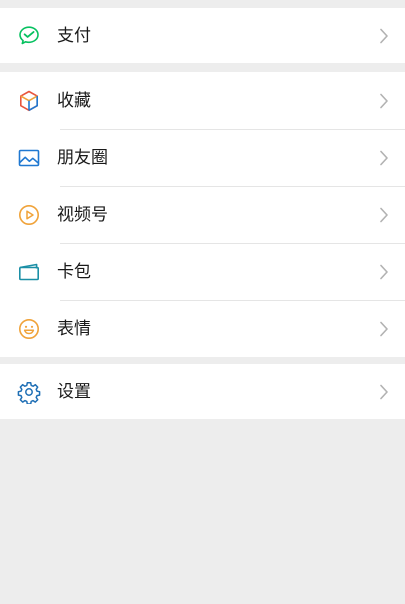 The width and height of the screenshot is (405, 604). Describe the element at coordinates (29, 36) in the screenshot. I see `wechat-pay-icon` at that location.